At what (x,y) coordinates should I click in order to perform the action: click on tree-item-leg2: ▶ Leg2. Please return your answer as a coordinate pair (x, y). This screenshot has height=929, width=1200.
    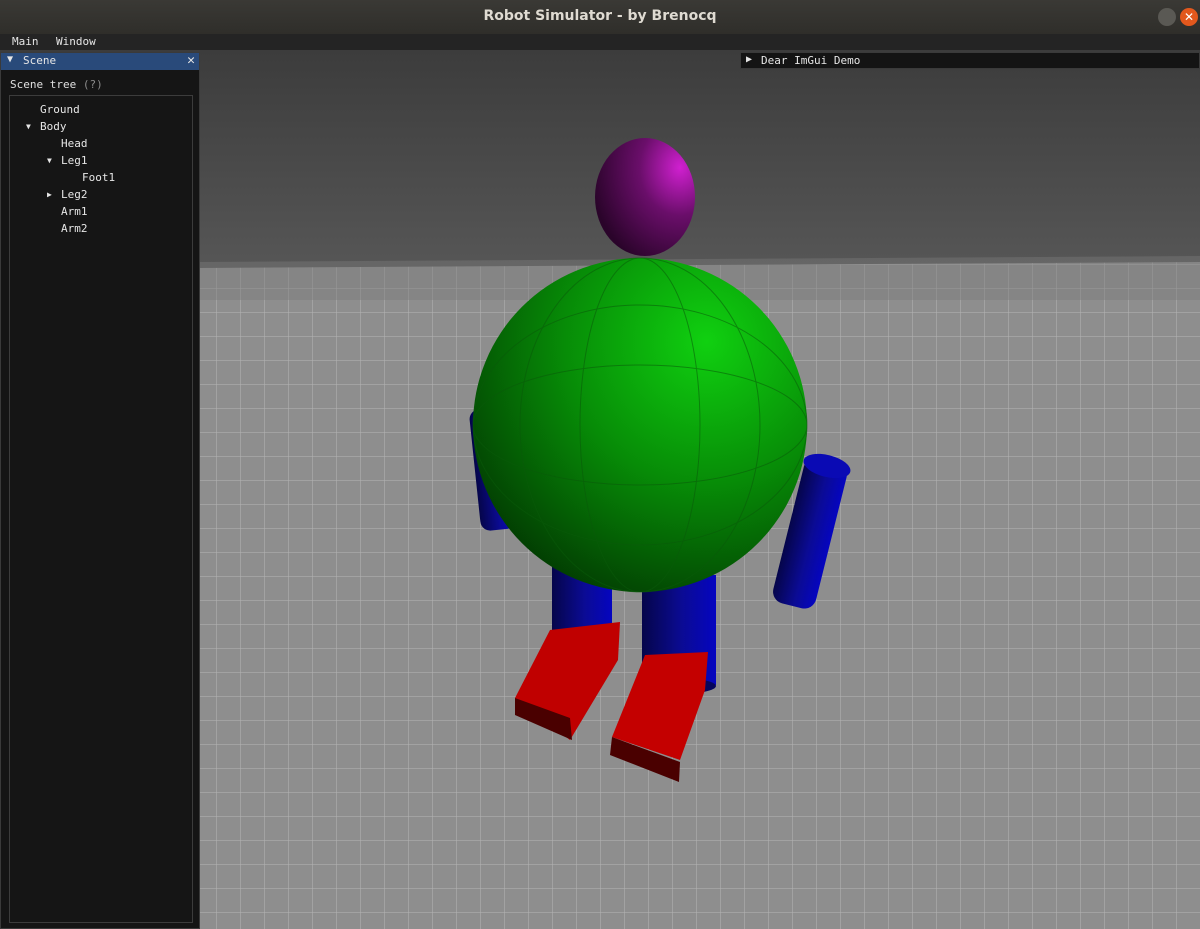
    Looking at the image, I should click on (67, 194).